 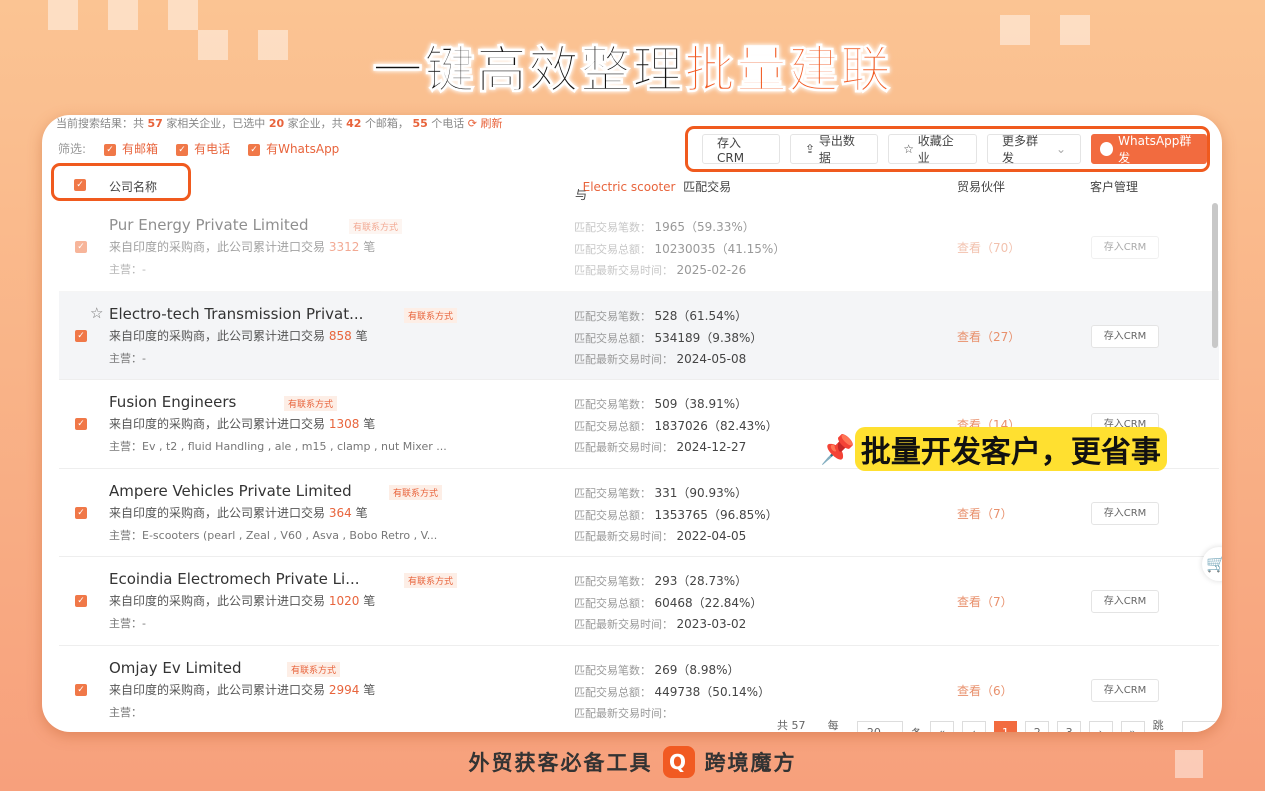 I want to click on match-amount-value: 1353765（96.85%）, so click(x=716, y=514).